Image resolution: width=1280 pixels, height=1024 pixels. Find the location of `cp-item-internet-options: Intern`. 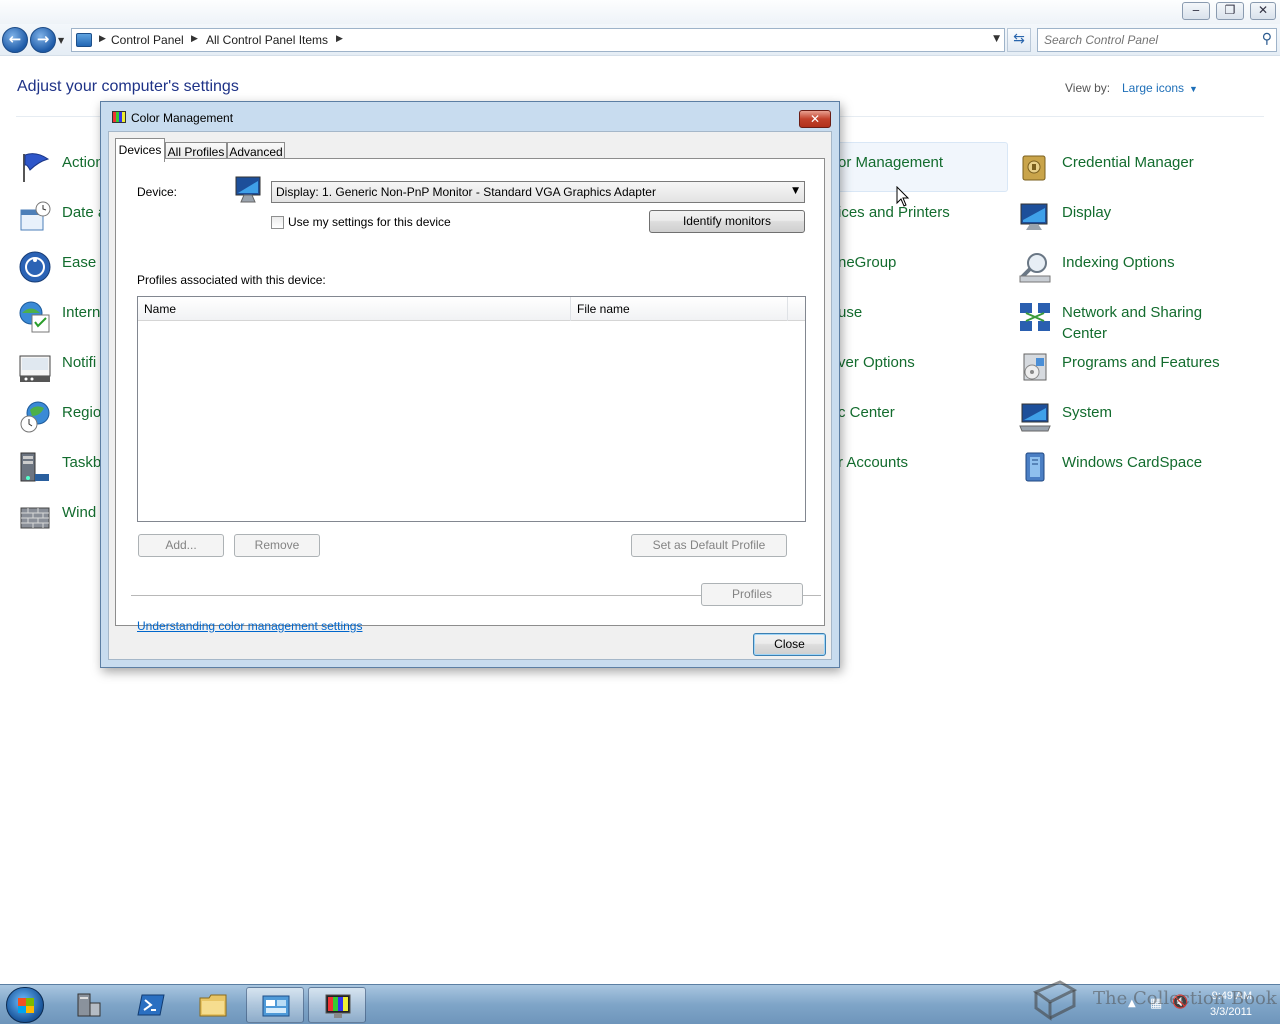

cp-item-internet-options: Intern is located at coordinates (63, 318).